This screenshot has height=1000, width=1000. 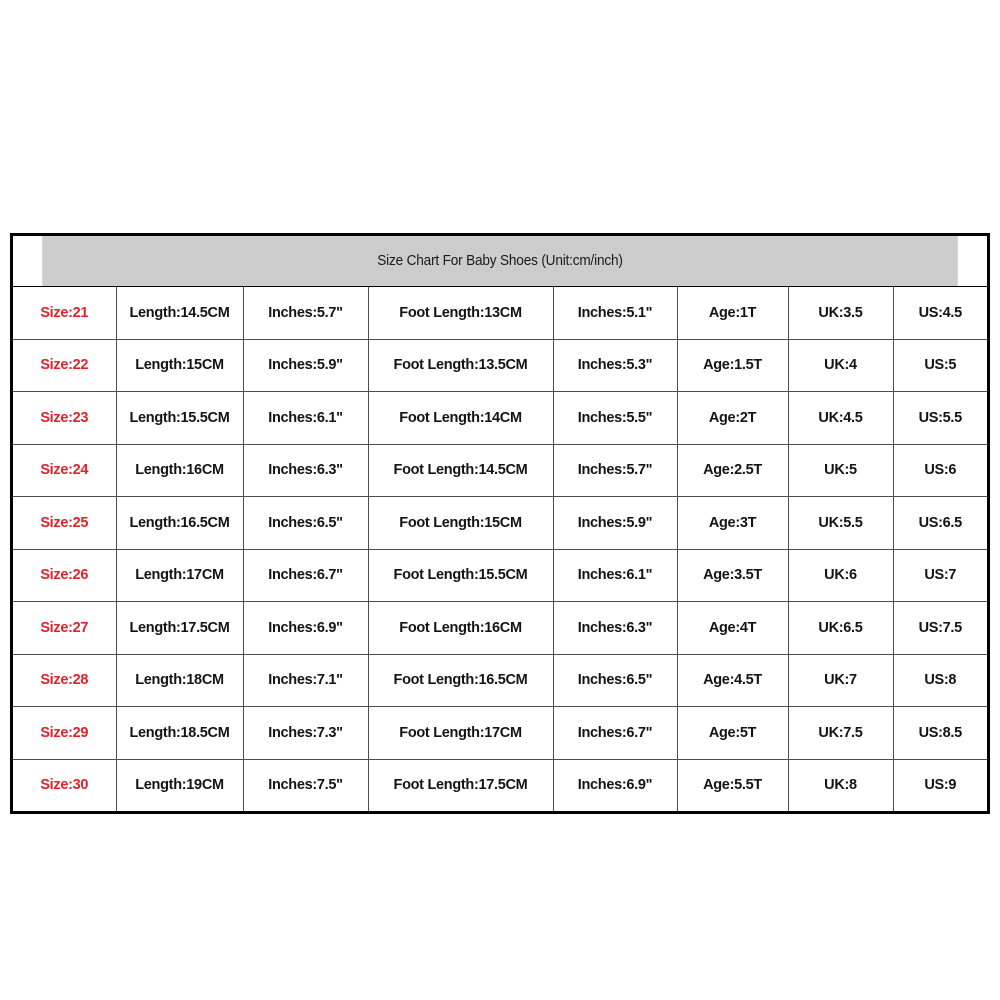 I want to click on cell-age: Age:3T, so click(x=732, y=523).